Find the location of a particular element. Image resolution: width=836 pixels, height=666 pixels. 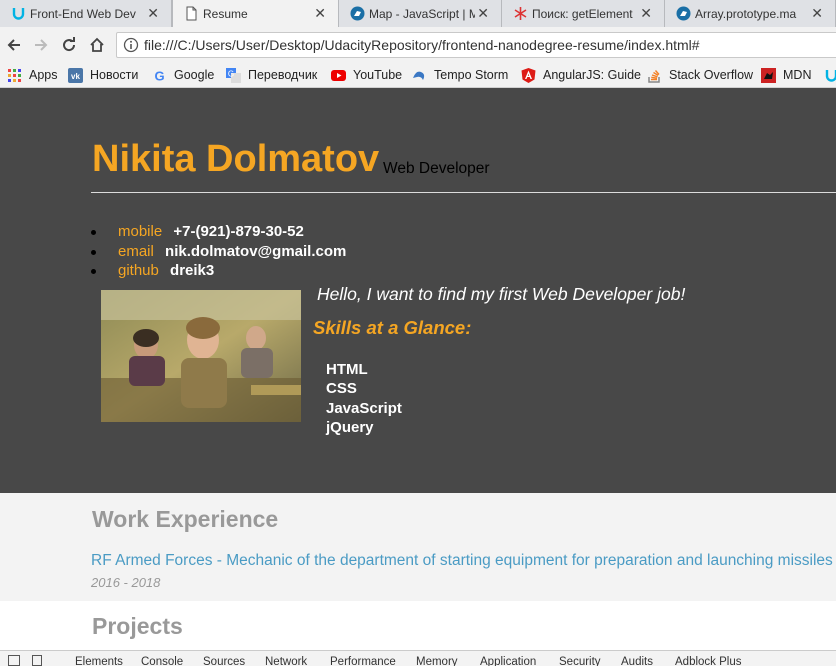

contact-value: nik.dolmatov@gmail.com is located at coordinates (256, 251).